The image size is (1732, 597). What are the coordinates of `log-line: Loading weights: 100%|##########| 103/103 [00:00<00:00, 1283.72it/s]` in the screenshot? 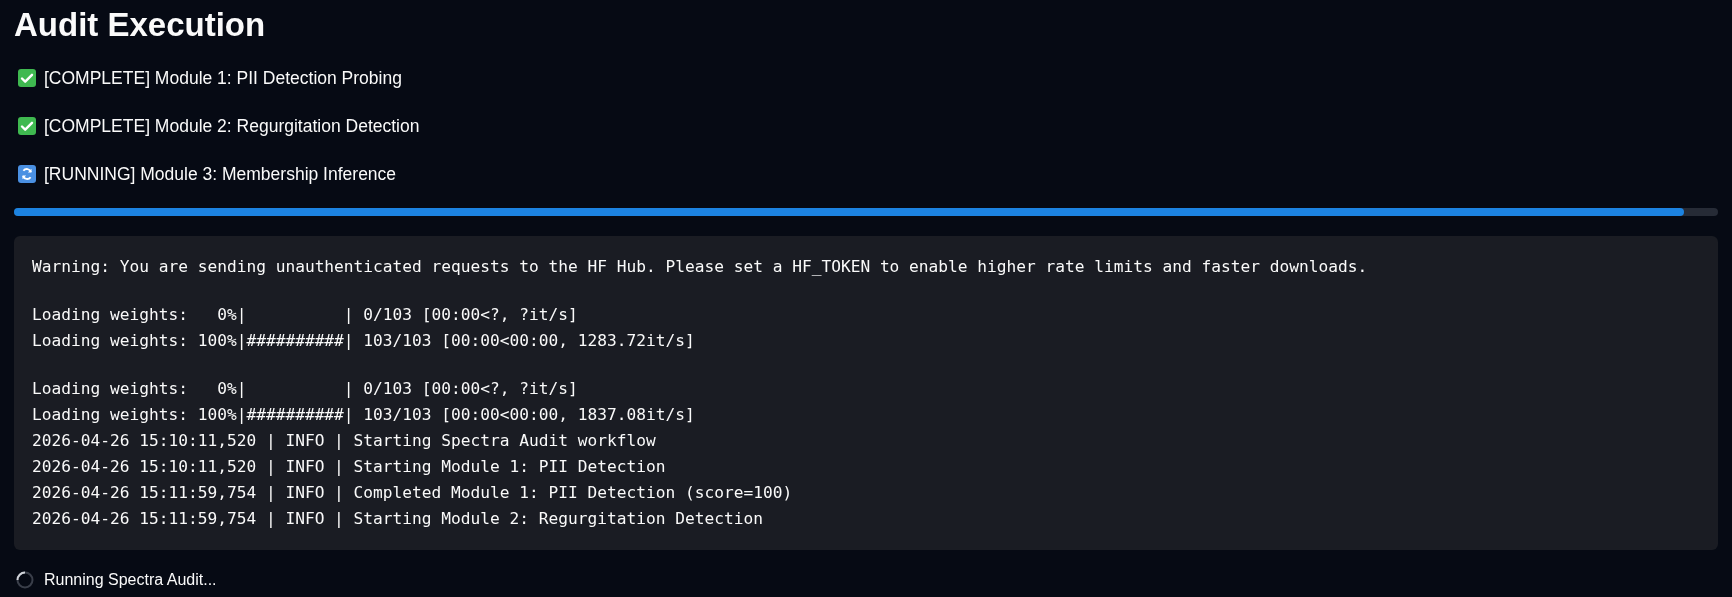 It's located at (363, 341).